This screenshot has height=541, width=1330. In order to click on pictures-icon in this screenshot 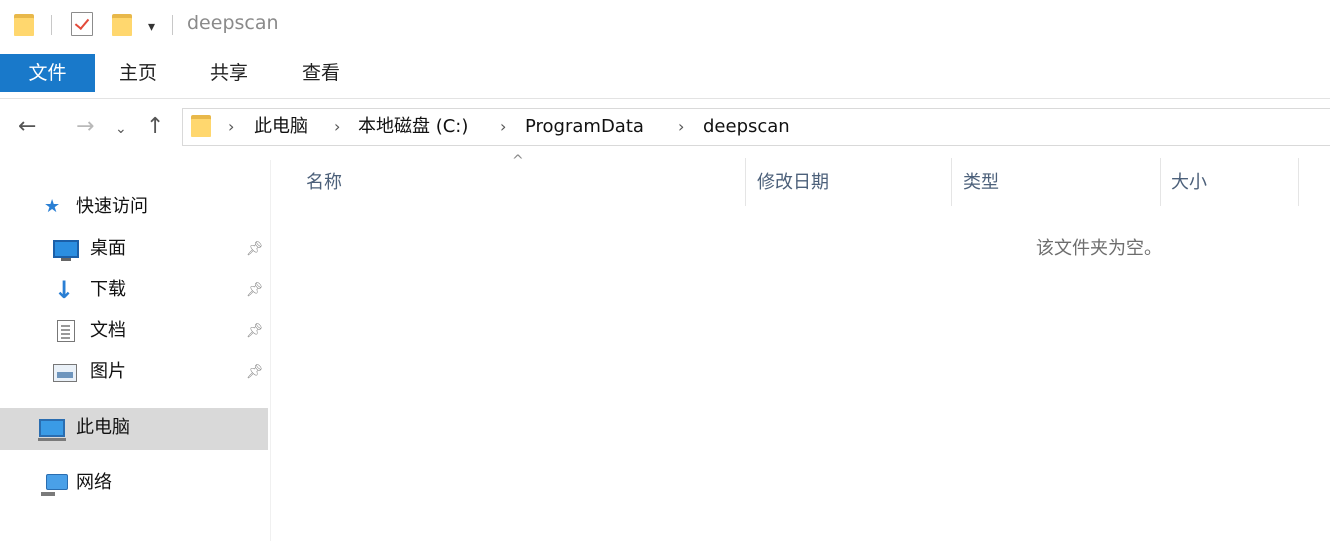, I will do `click(65, 373)`.